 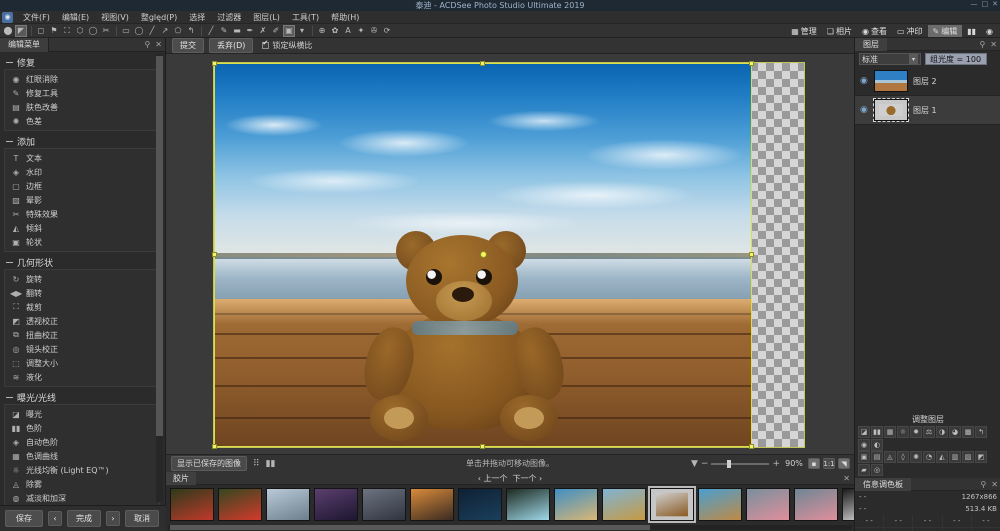 I want to click on arrow-icon: ↗, so click(x=165, y=31).